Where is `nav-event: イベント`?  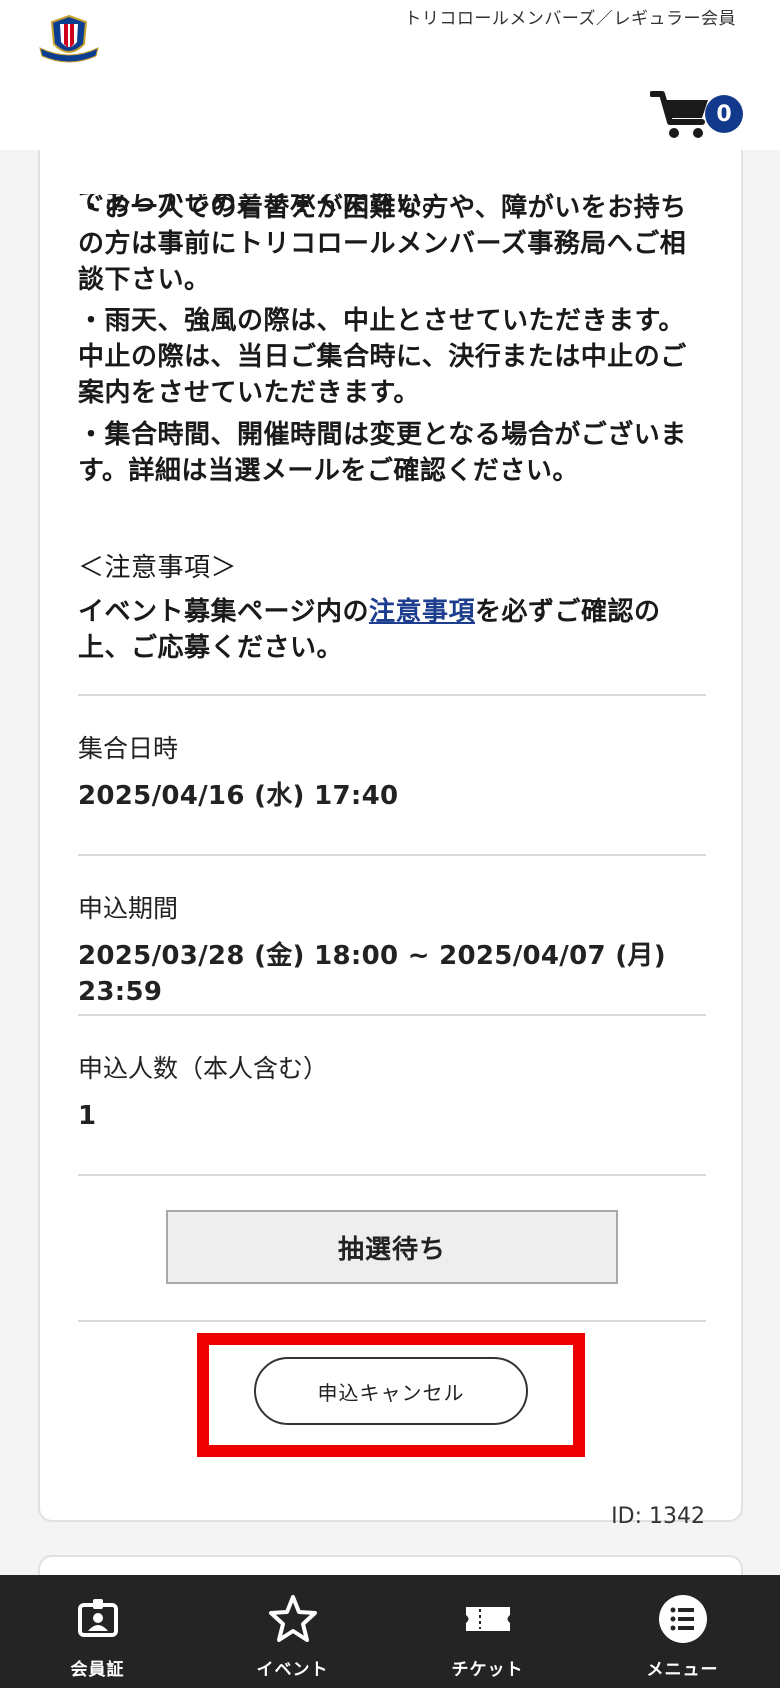 nav-event: イベント is located at coordinates (292, 1631).